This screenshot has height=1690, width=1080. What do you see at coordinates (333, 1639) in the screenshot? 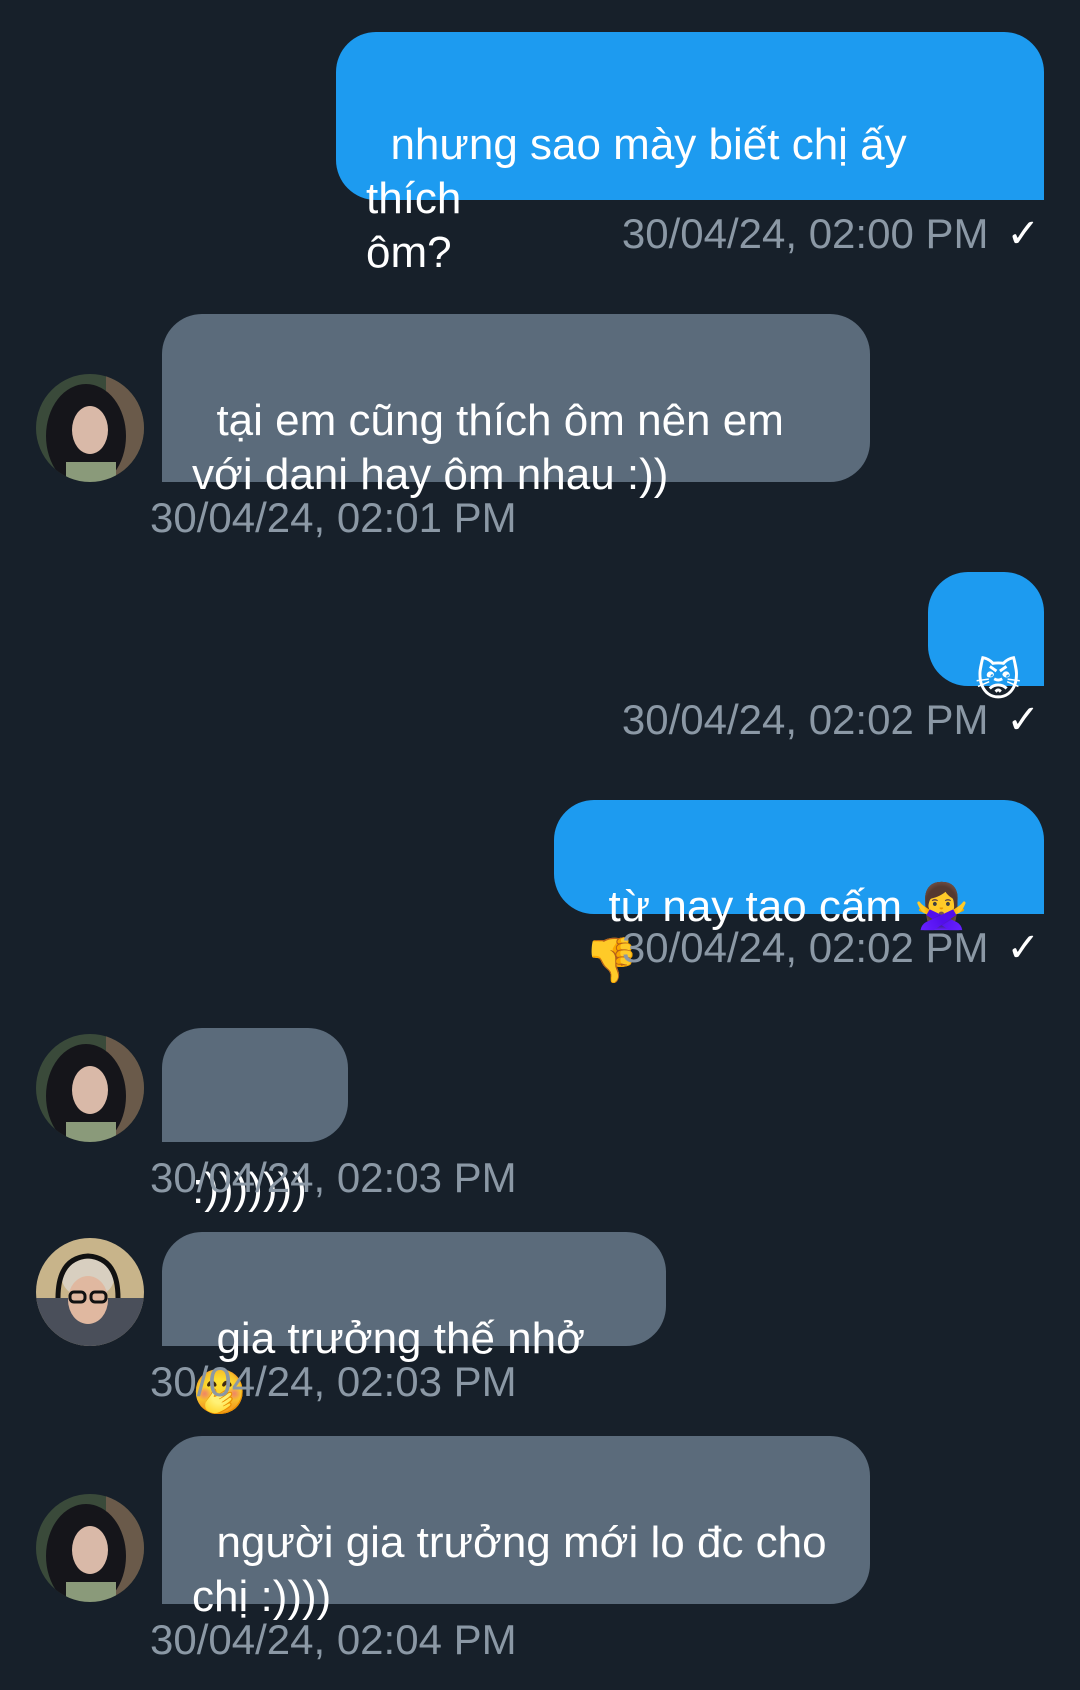
I see `message-timestamp: 30/04/24, 02:04 PM` at bounding box center [333, 1639].